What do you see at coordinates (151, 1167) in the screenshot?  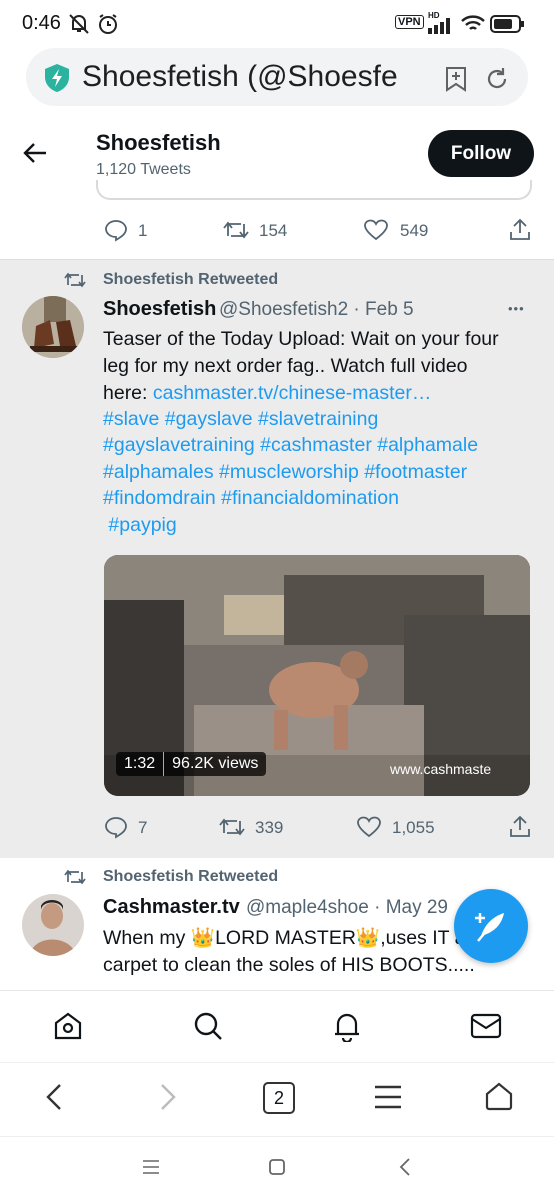 I see `recent-apps-icon` at bounding box center [151, 1167].